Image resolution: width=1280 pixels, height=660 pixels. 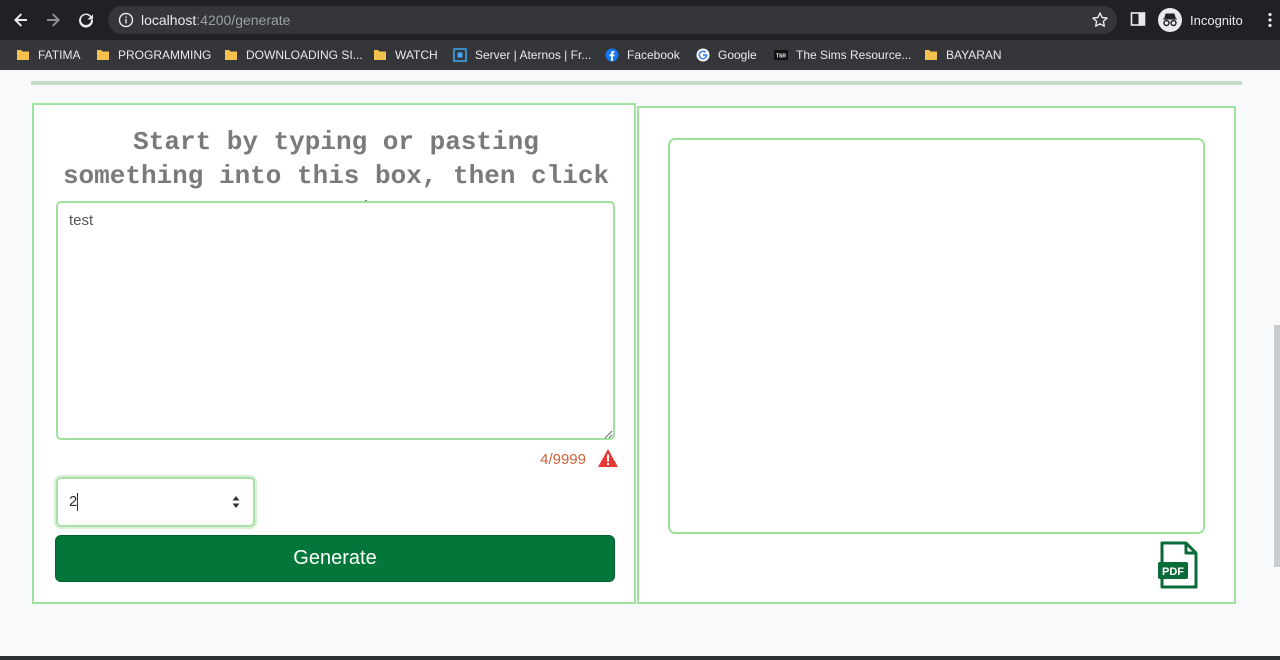 What do you see at coordinates (636, 83) in the screenshot?
I see `header-divider` at bounding box center [636, 83].